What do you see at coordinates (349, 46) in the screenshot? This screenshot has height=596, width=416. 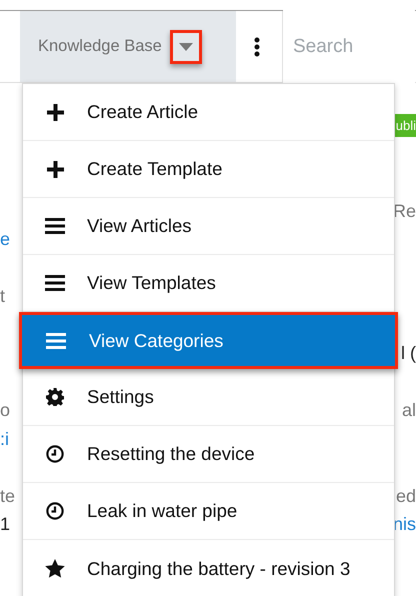 I see `search-field: Search` at bounding box center [349, 46].